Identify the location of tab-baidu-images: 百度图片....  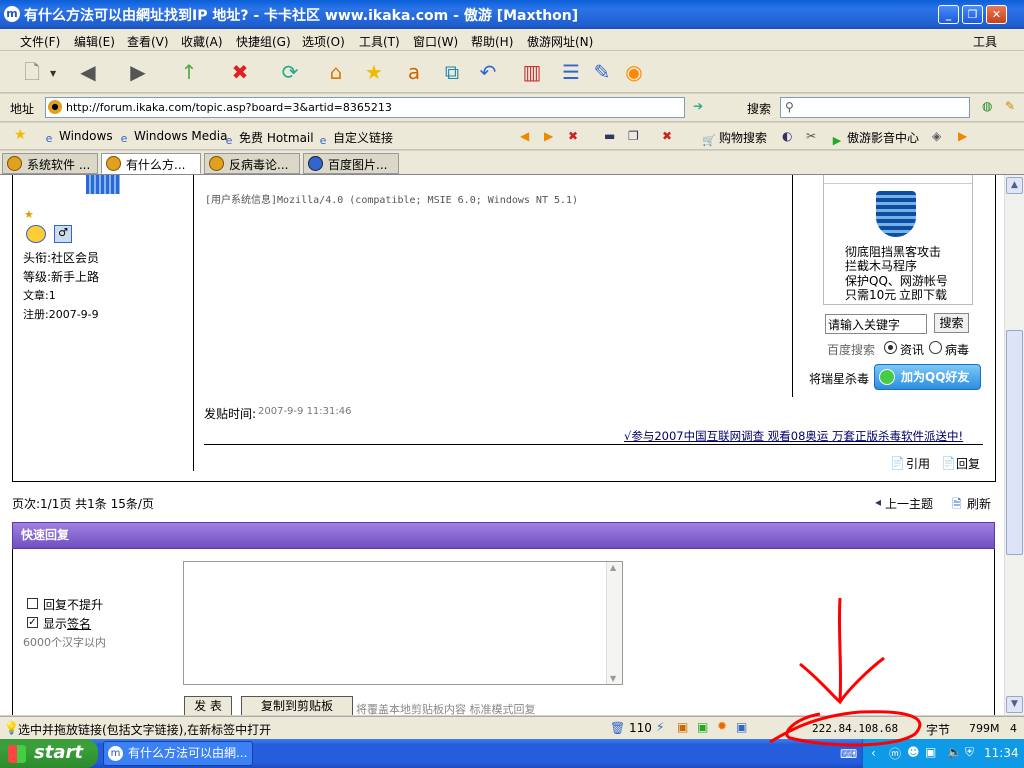
(351, 163).